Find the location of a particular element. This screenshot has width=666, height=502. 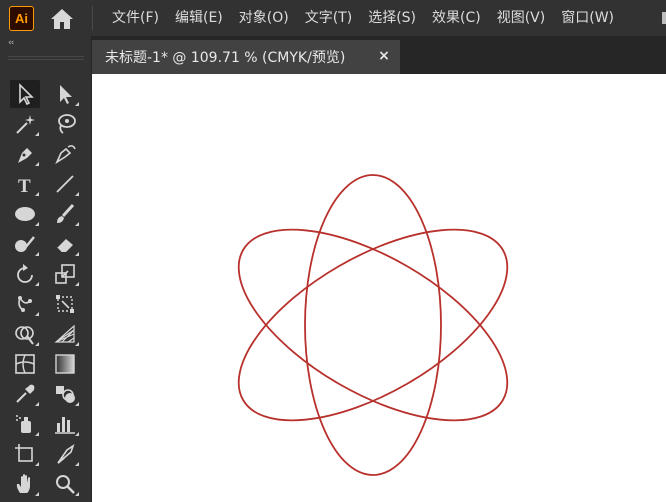

scale-tool-button is located at coordinates (65, 274).